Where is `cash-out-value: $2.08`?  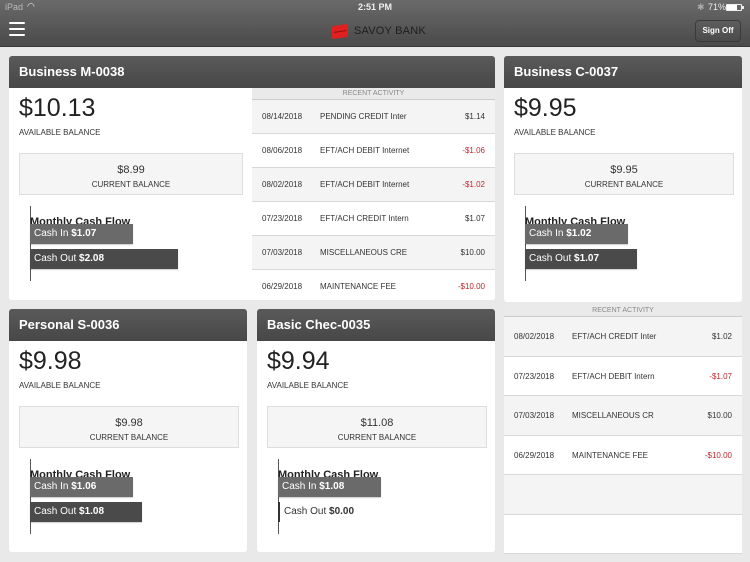 cash-out-value: $2.08 is located at coordinates (92, 258).